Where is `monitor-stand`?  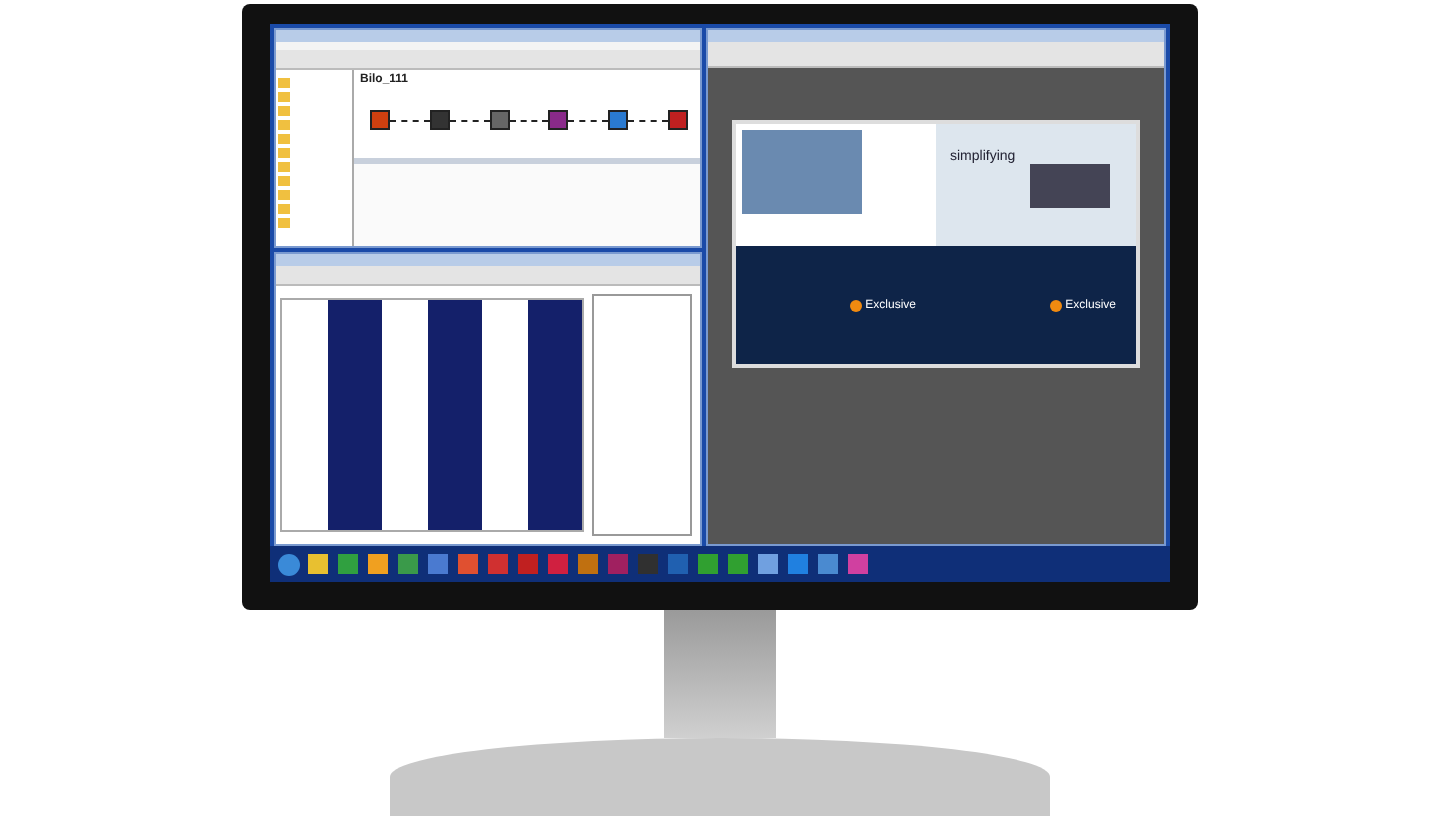
monitor-stand is located at coordinates (720, 674).